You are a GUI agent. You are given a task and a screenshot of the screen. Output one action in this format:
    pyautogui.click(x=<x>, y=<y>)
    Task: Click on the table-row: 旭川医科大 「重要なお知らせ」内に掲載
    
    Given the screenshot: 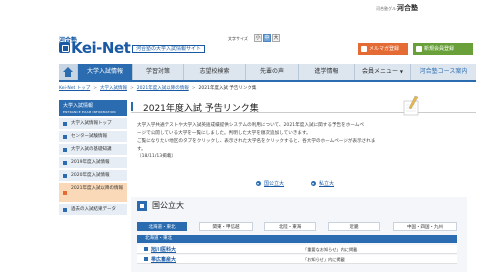 What is the action you would take?
    pyautogui.click(x=297, y=249)
    